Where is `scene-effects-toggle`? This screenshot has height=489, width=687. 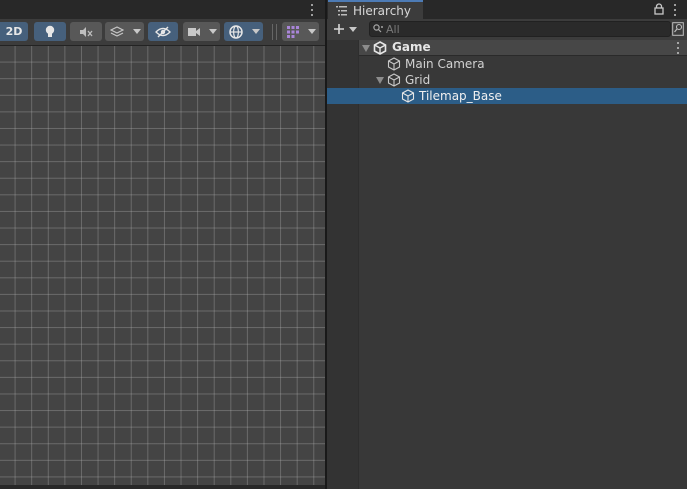 scene-effects-toggle is located at coordinates (117, 31).